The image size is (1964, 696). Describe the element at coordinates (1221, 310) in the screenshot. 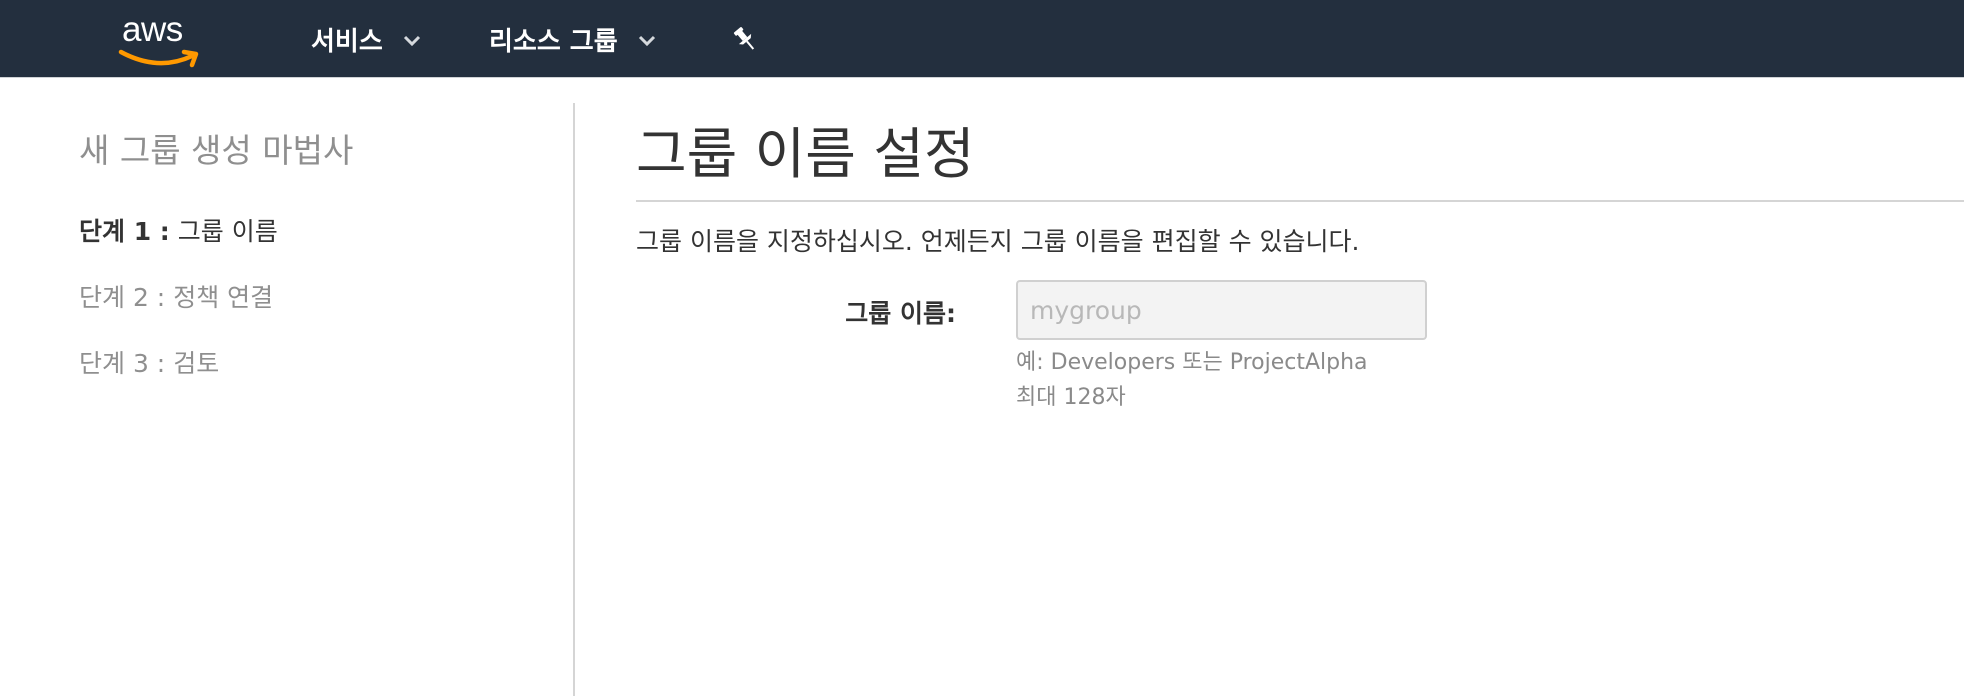

I see `group-name-input` at that location.